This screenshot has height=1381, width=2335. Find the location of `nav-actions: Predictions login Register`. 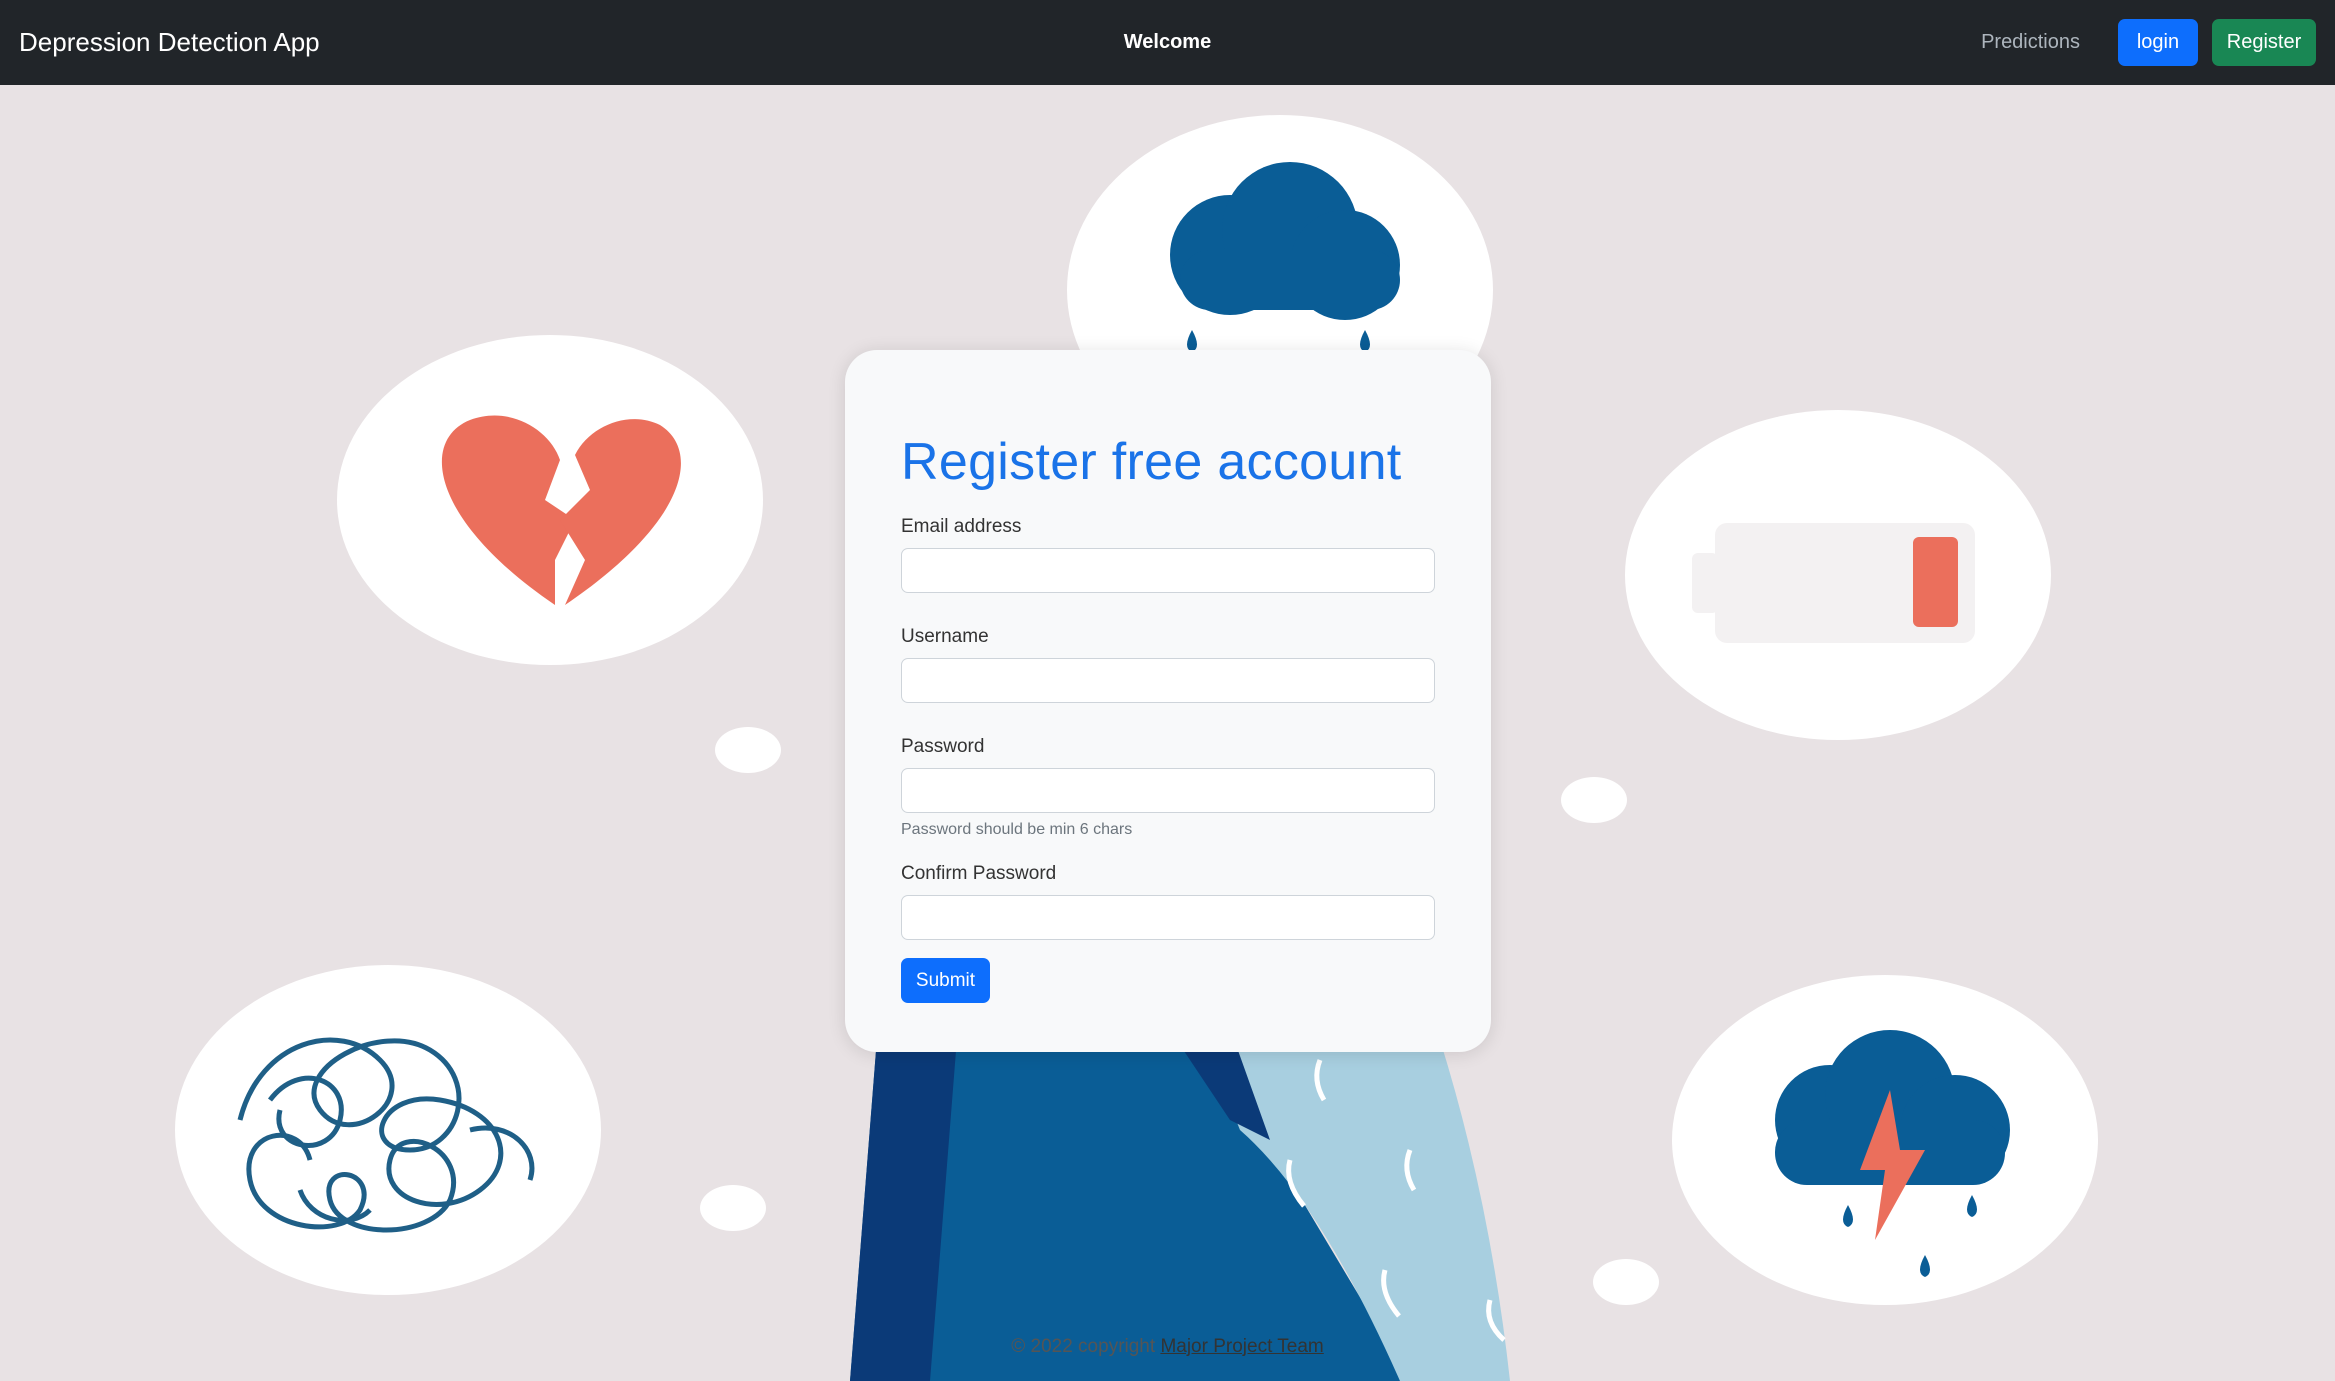

nav-actions: Predictions login Register is located at coordinates (2148, 42).